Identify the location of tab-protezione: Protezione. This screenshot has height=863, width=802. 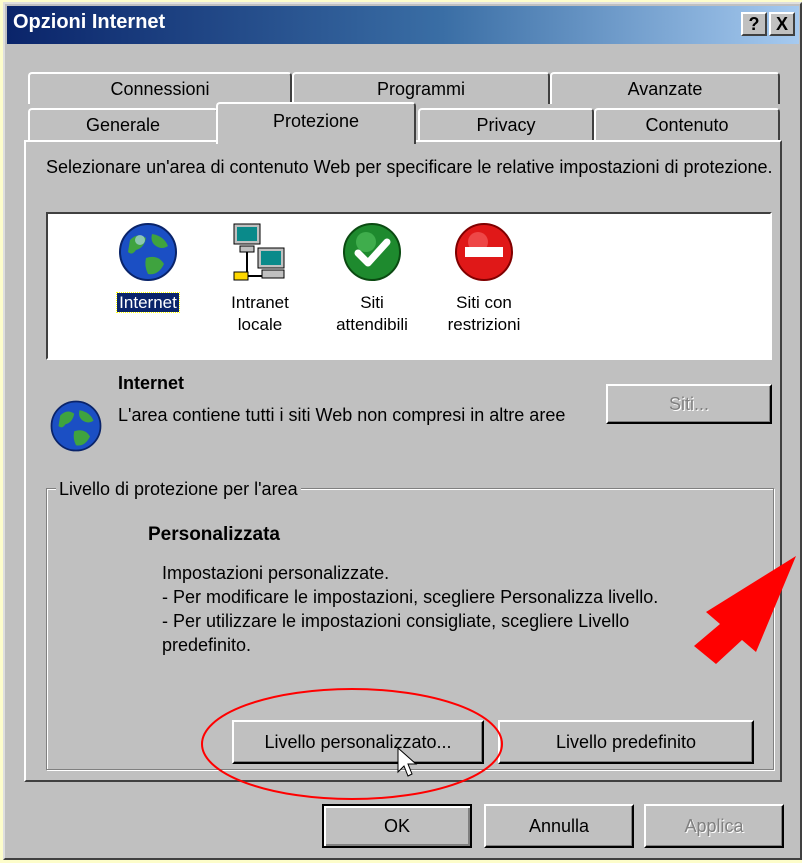
(316, 123).